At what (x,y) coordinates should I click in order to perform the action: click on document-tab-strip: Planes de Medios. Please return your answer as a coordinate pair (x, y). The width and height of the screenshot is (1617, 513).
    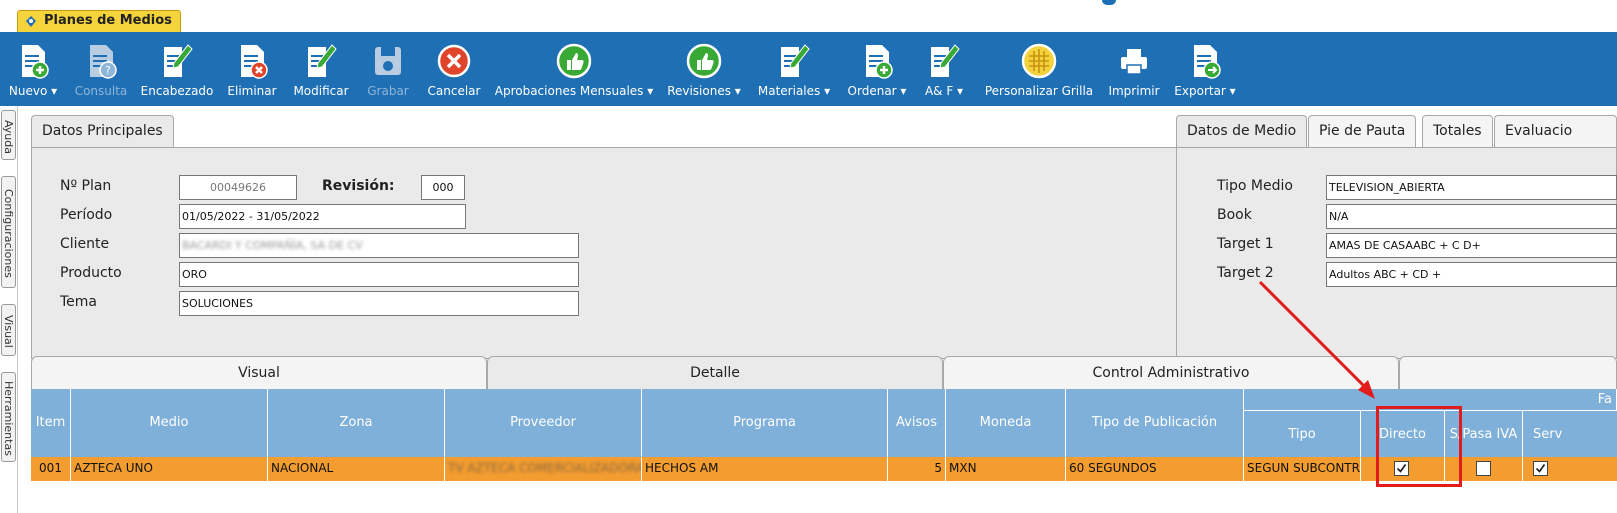
    Looking at the image, I should click on (808, 17).